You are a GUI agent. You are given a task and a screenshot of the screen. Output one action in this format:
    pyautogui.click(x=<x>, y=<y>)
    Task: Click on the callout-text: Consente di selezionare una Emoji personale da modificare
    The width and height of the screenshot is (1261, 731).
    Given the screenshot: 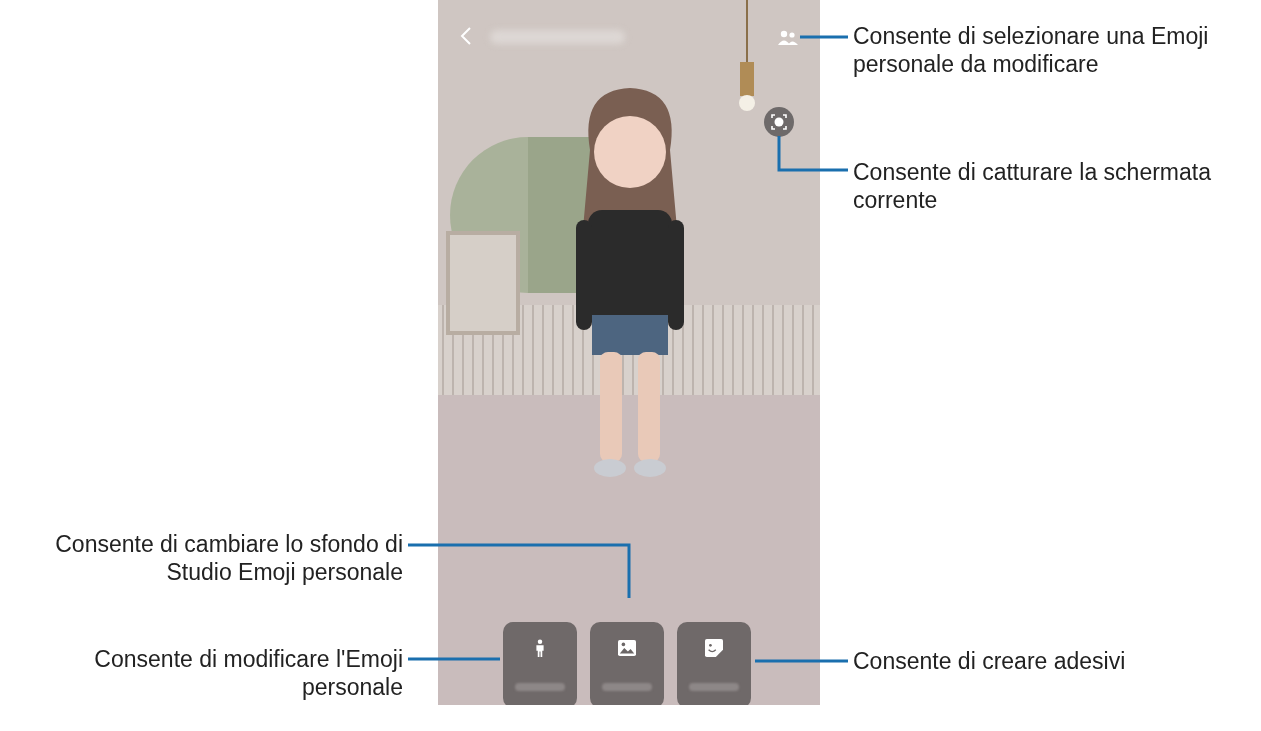 What is the action you would take?
    pyautogui.click(x=1031, y=50)
    